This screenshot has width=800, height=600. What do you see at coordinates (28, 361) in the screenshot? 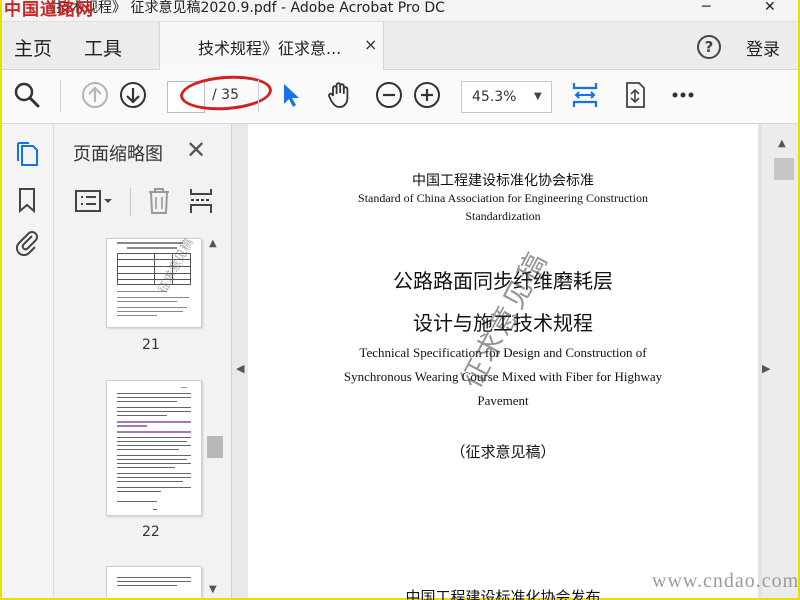
I see `left-navigation` at bounding box center [28, 361].